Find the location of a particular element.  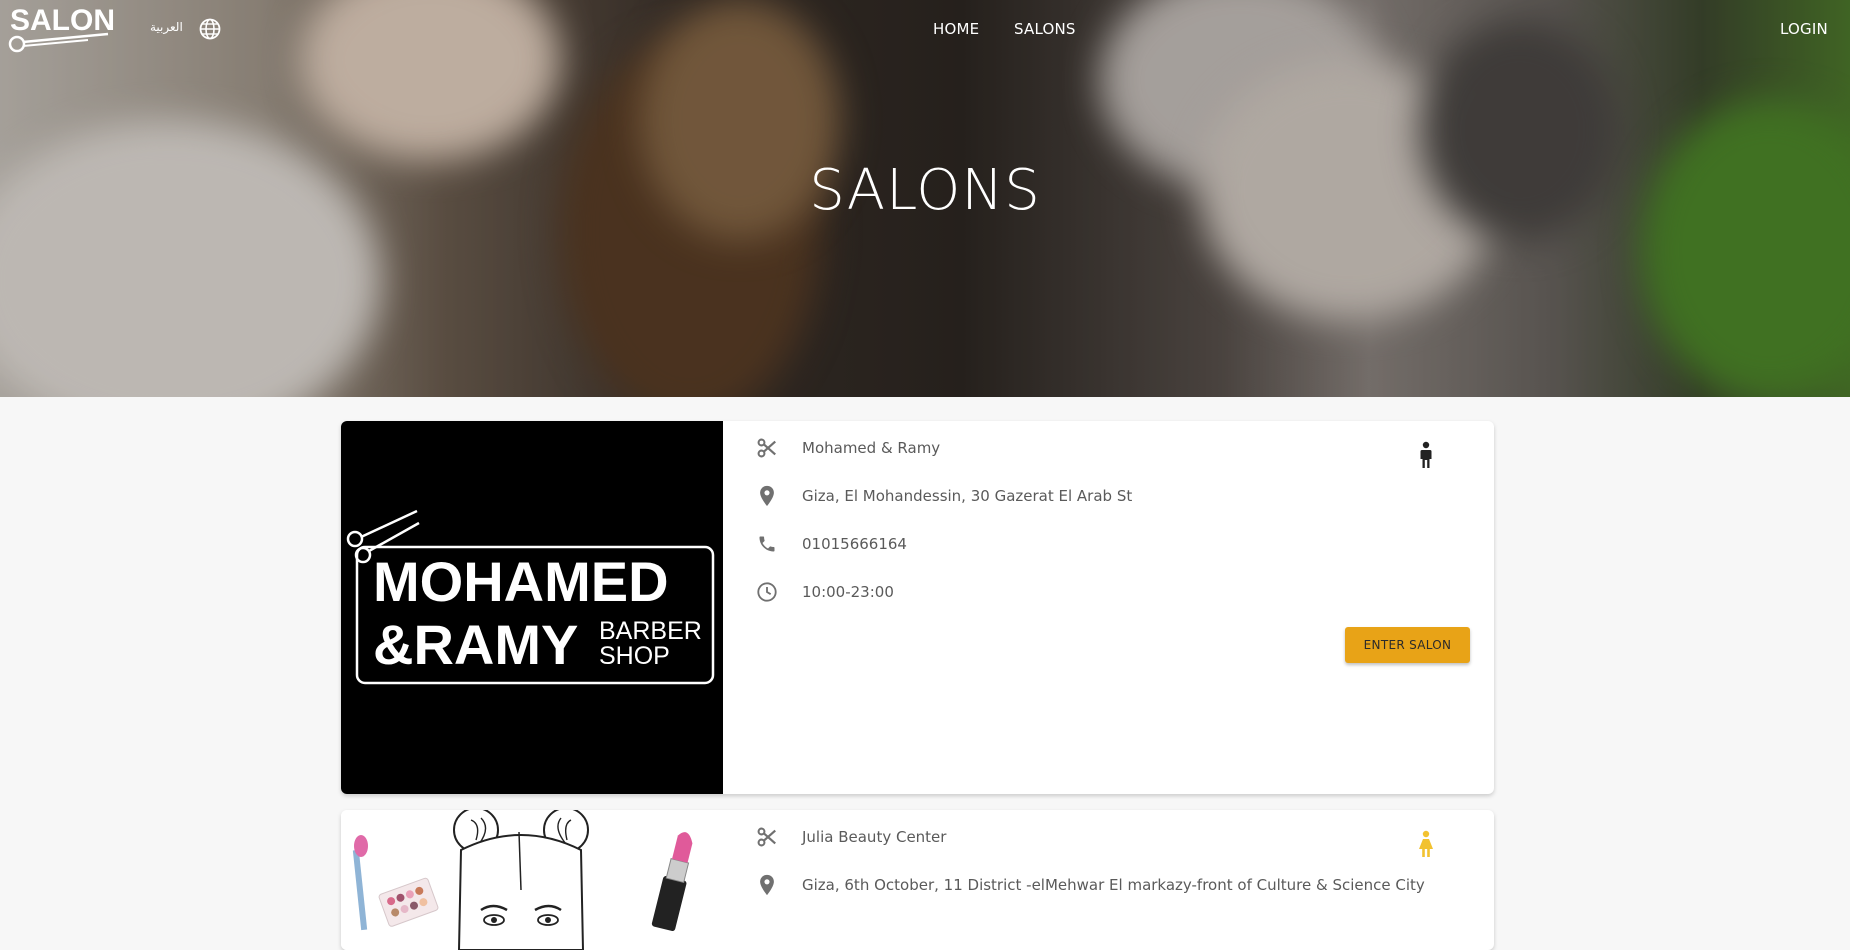

salon-name-row: Julia Beauty Center is located at coordinates (850, 837).